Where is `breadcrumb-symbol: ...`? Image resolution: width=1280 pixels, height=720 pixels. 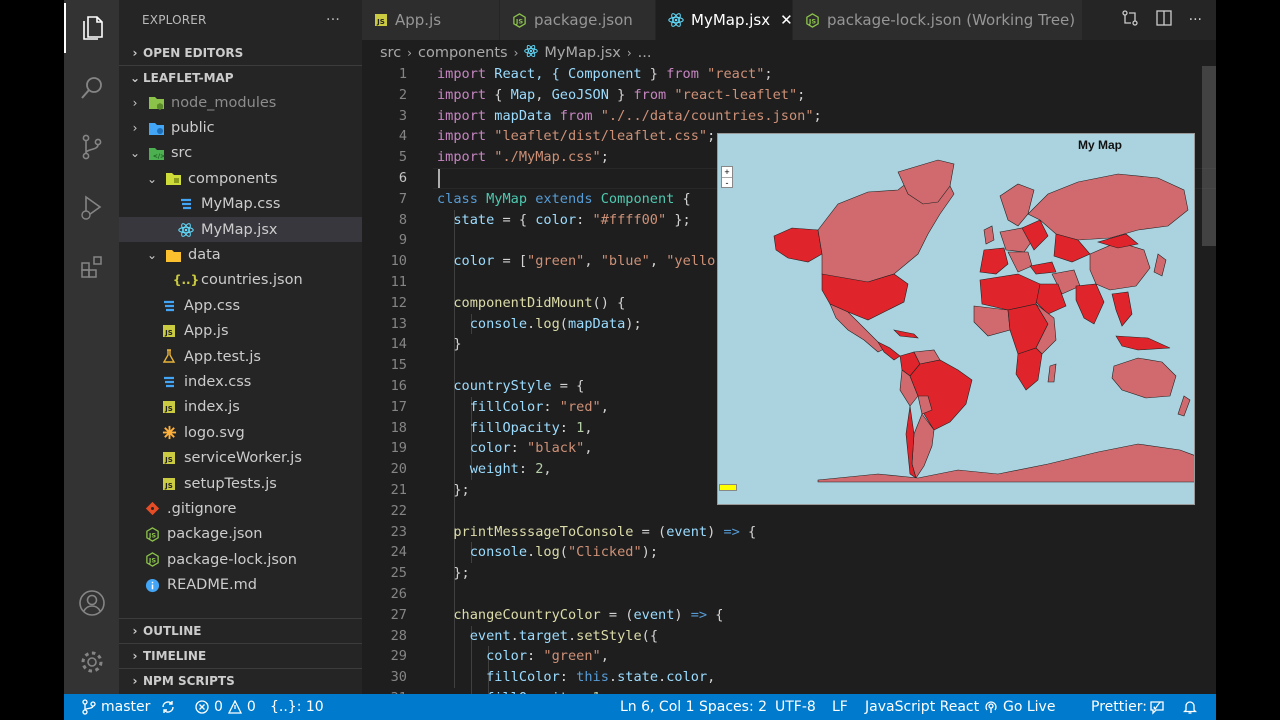
breadcrumb-symbol: ... is located at coordinates (645, 53).